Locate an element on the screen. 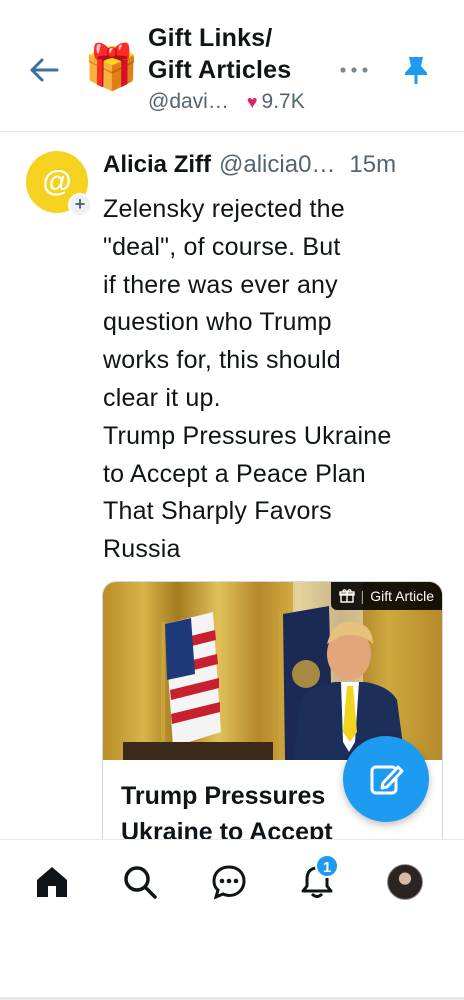  post-text-line: question who Trump is located at coordinates (217, 322).